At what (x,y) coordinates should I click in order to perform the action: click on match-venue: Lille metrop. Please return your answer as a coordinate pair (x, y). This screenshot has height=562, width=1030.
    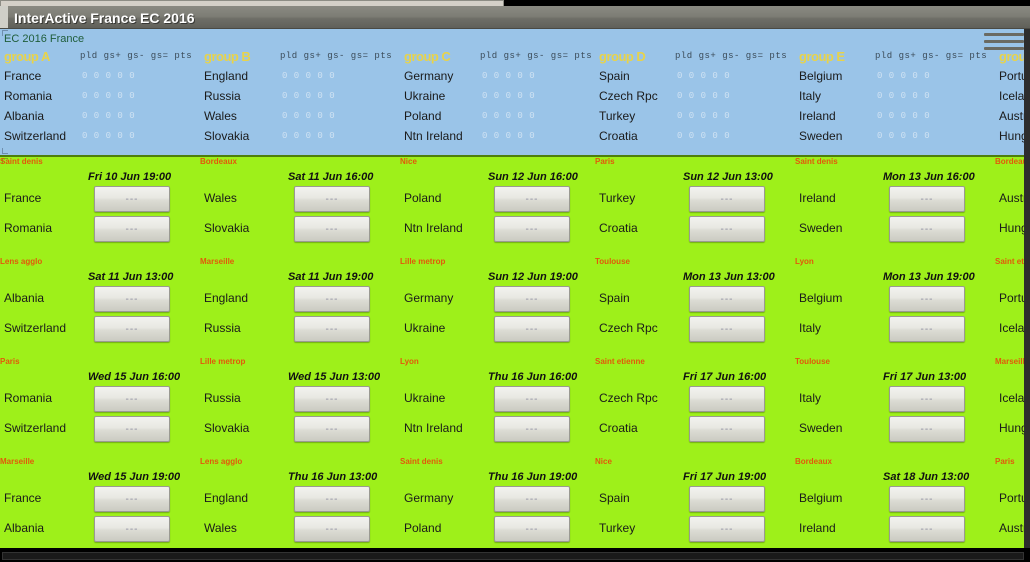
    Looking at the image, I should click on (423, 261).